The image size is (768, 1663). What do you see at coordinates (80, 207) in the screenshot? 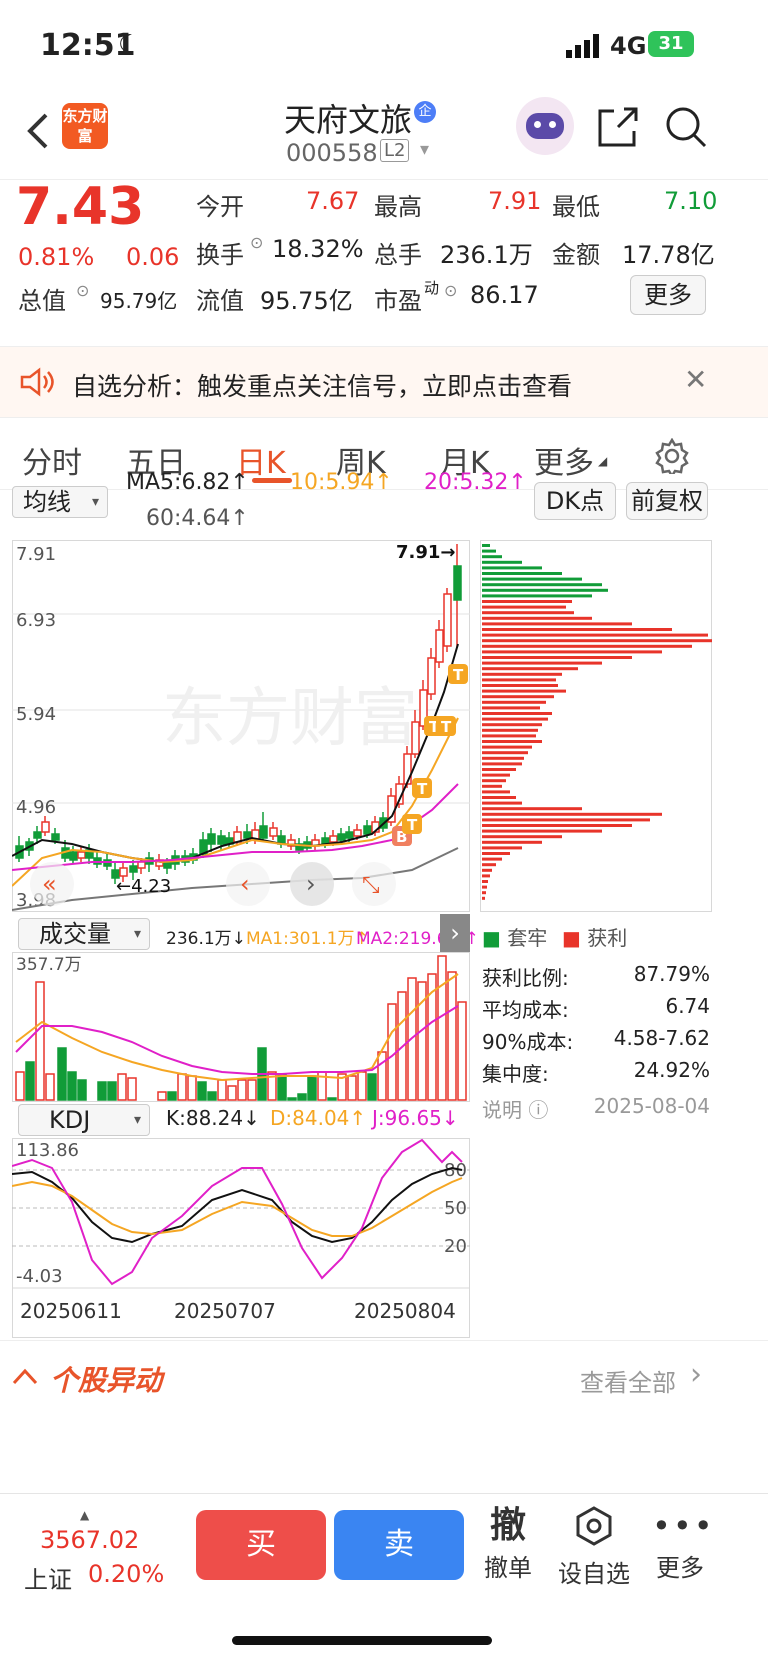
I see `last-price: 7.43` at bounding box center [80, 207].